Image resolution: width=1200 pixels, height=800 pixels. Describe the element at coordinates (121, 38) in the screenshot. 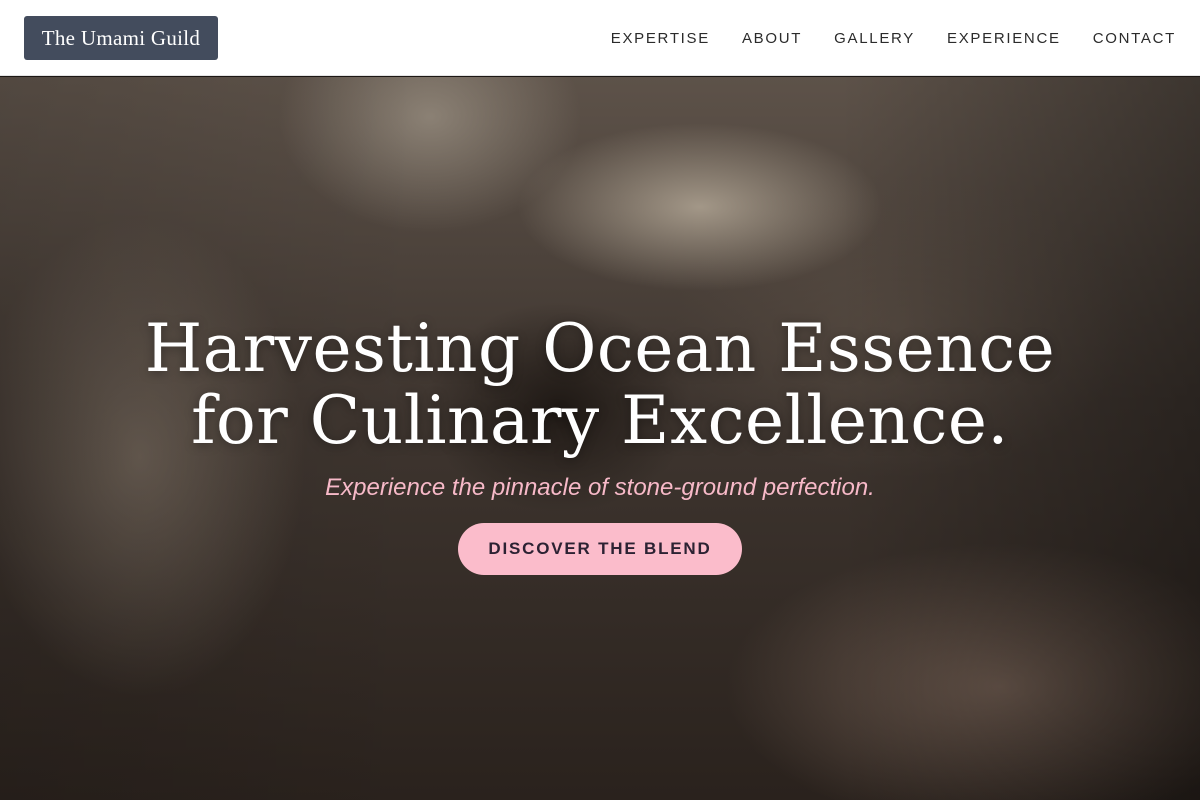

I see `brand-logo: The Umami Guild` at that location.